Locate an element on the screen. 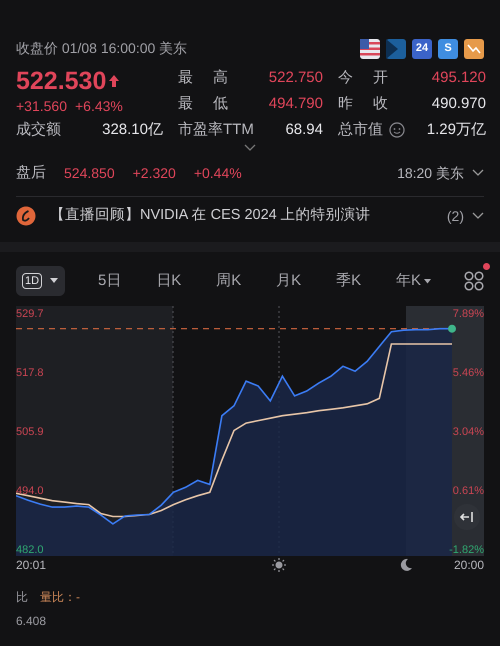 The image size is (500, 646). period-tab: 周K is located at coordinates (229, 281).